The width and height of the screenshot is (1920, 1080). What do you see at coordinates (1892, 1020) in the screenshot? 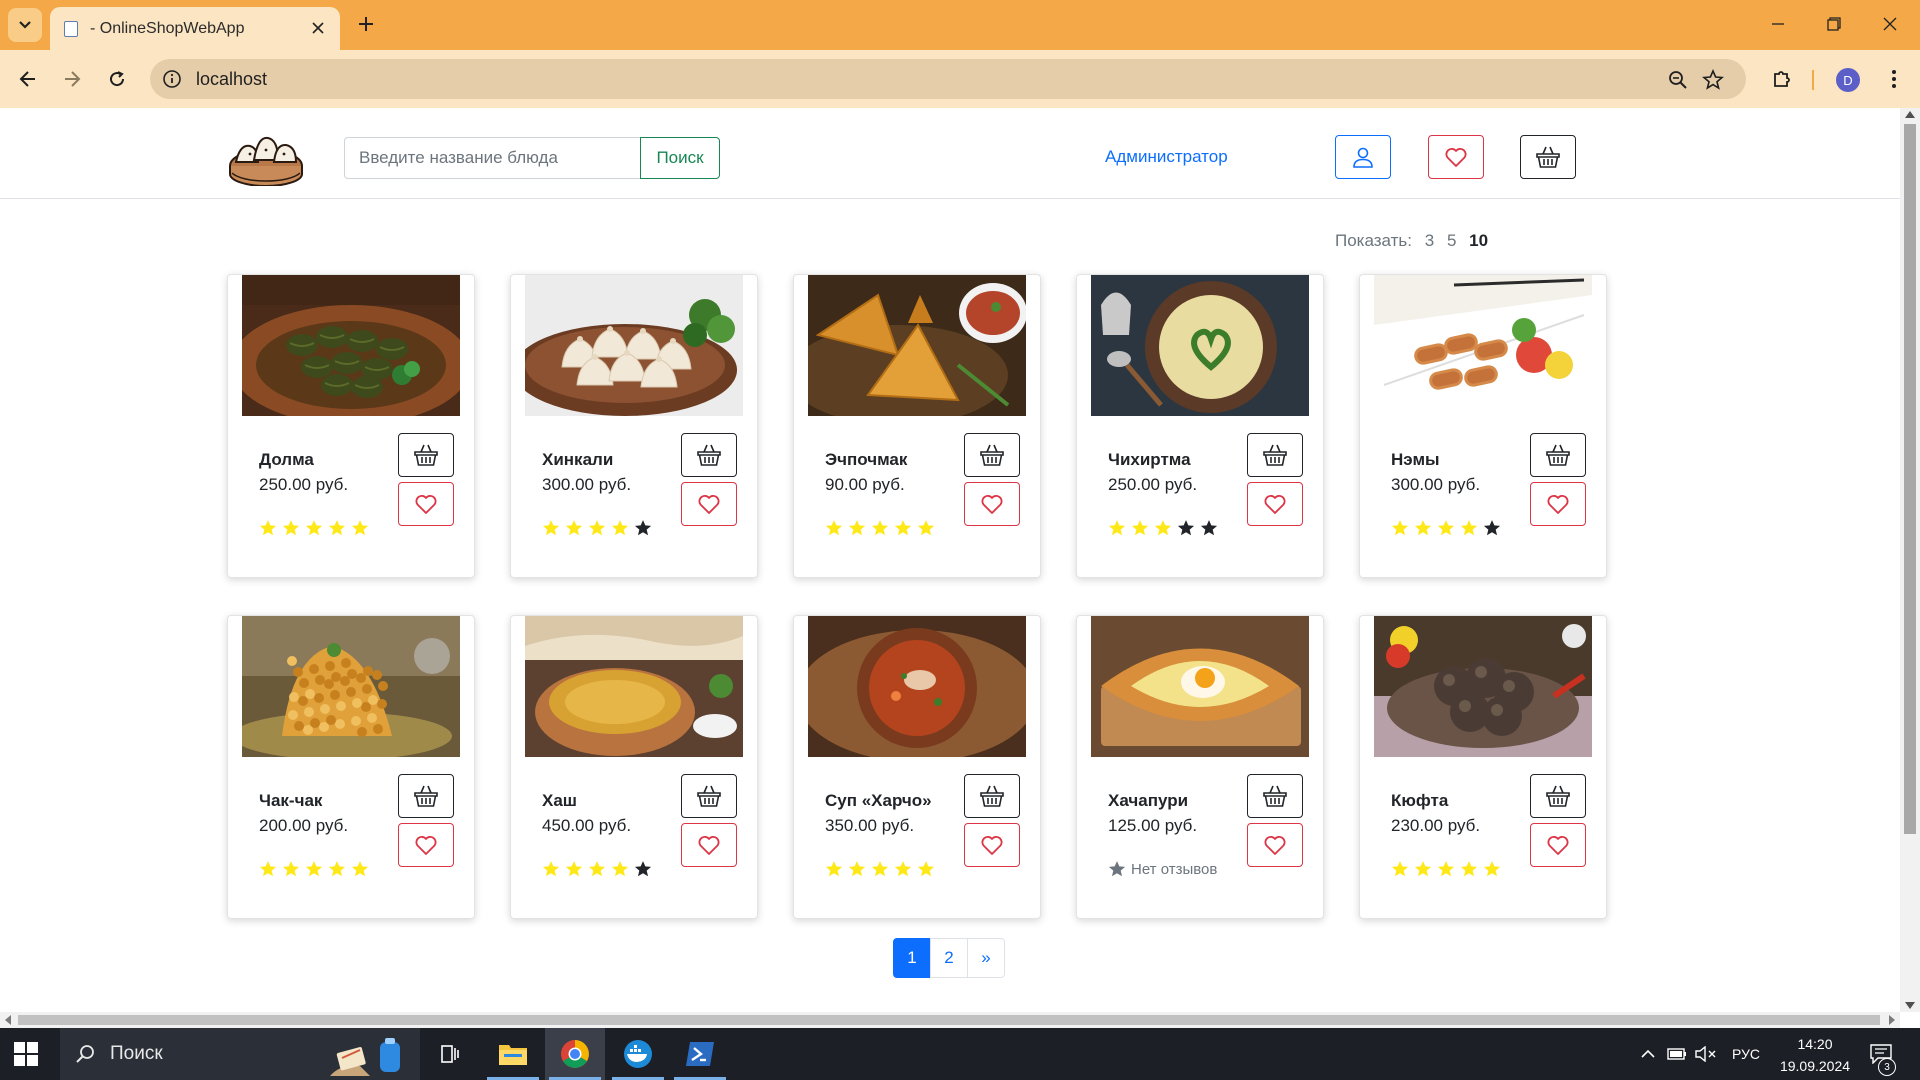
I see `scroll-right-arrow-icon` at bounding box center [1892, 1020].